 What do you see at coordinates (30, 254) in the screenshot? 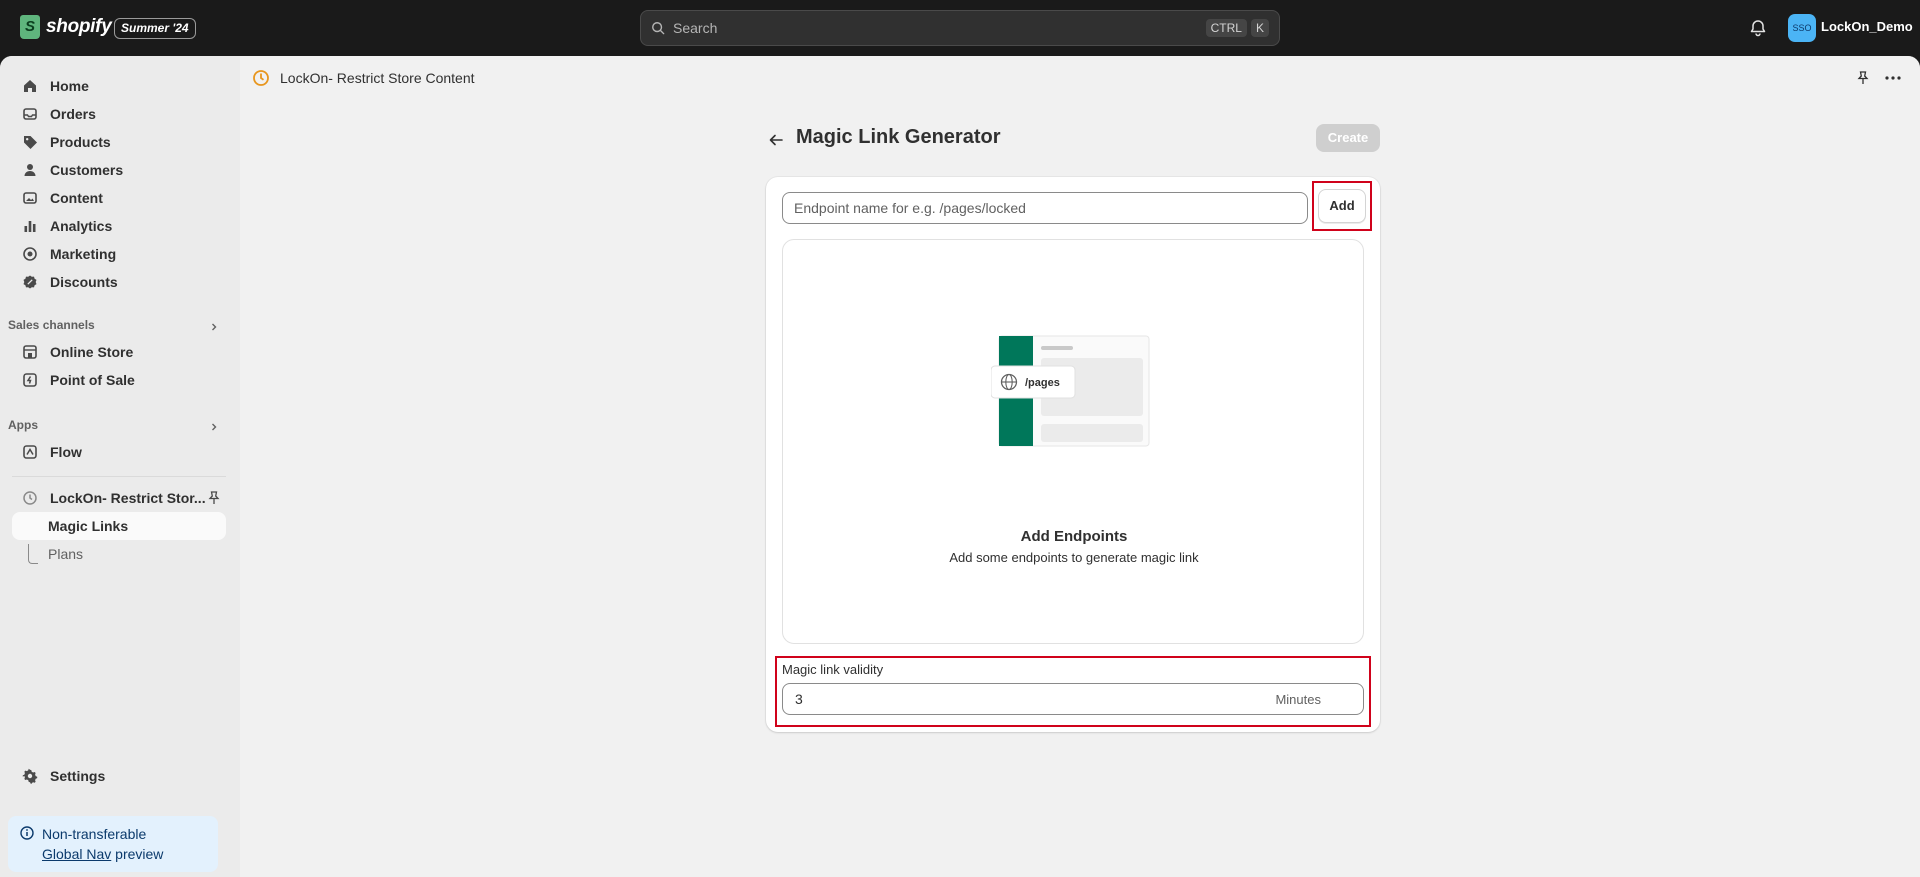
I see `target-icon` at bounding box center [30, 254].